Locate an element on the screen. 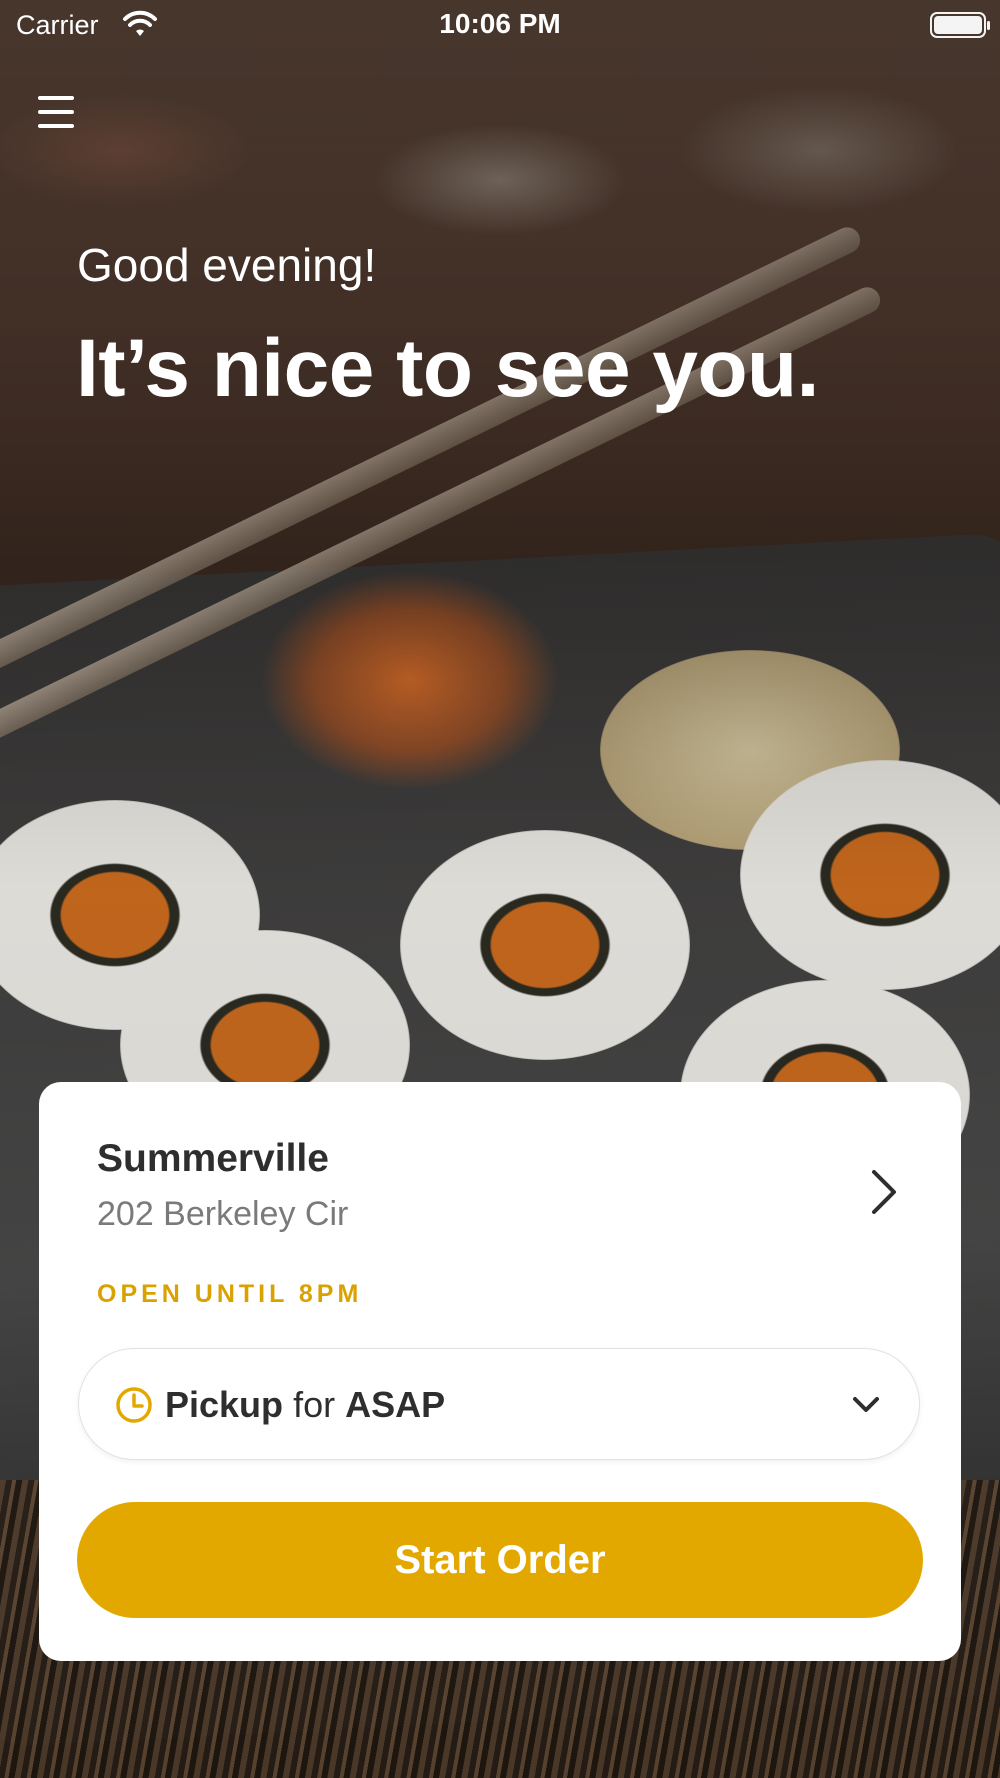 The width and height of the screenshot is (1000, 1778). pickup-time: ASAP is located at coordinates (395, 1404).